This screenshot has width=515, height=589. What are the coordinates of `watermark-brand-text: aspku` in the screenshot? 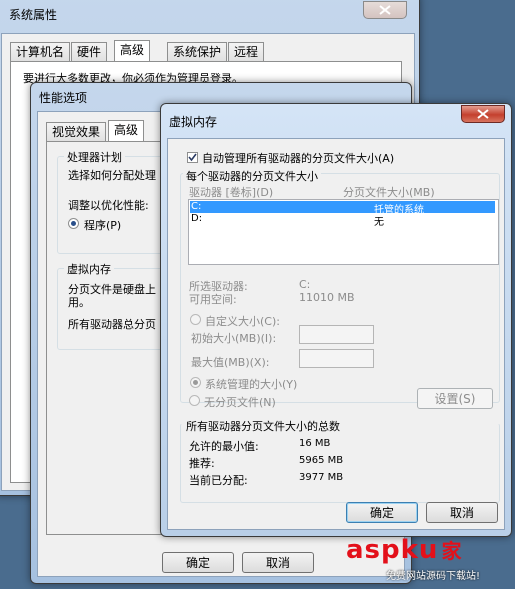 It's located at (392, 550).